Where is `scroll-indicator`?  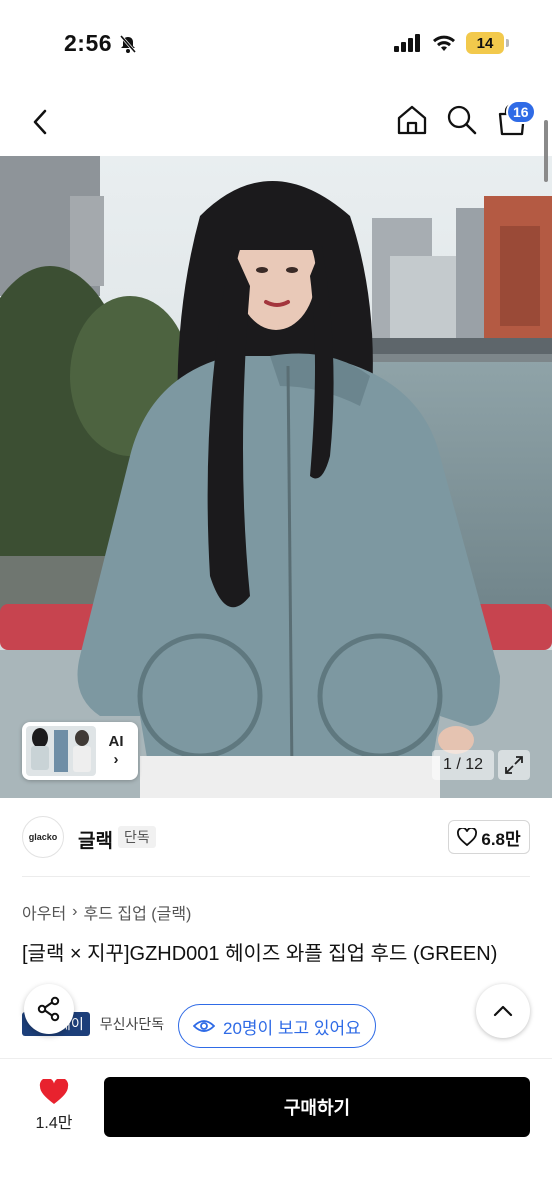
scroll-indicator is located at coordinates (546, 151).